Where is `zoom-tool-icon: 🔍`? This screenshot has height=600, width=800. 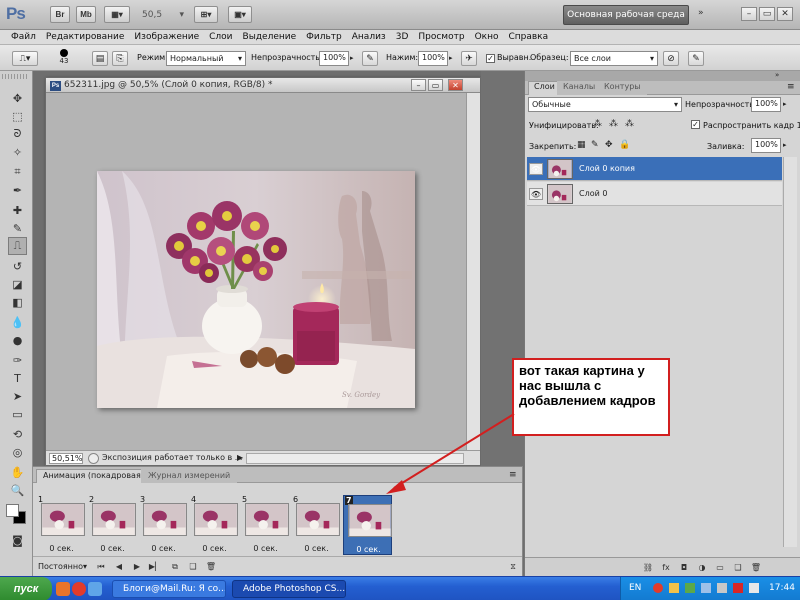
zoom-tool-icon: 🔍 is located at coordinates (17, 490).